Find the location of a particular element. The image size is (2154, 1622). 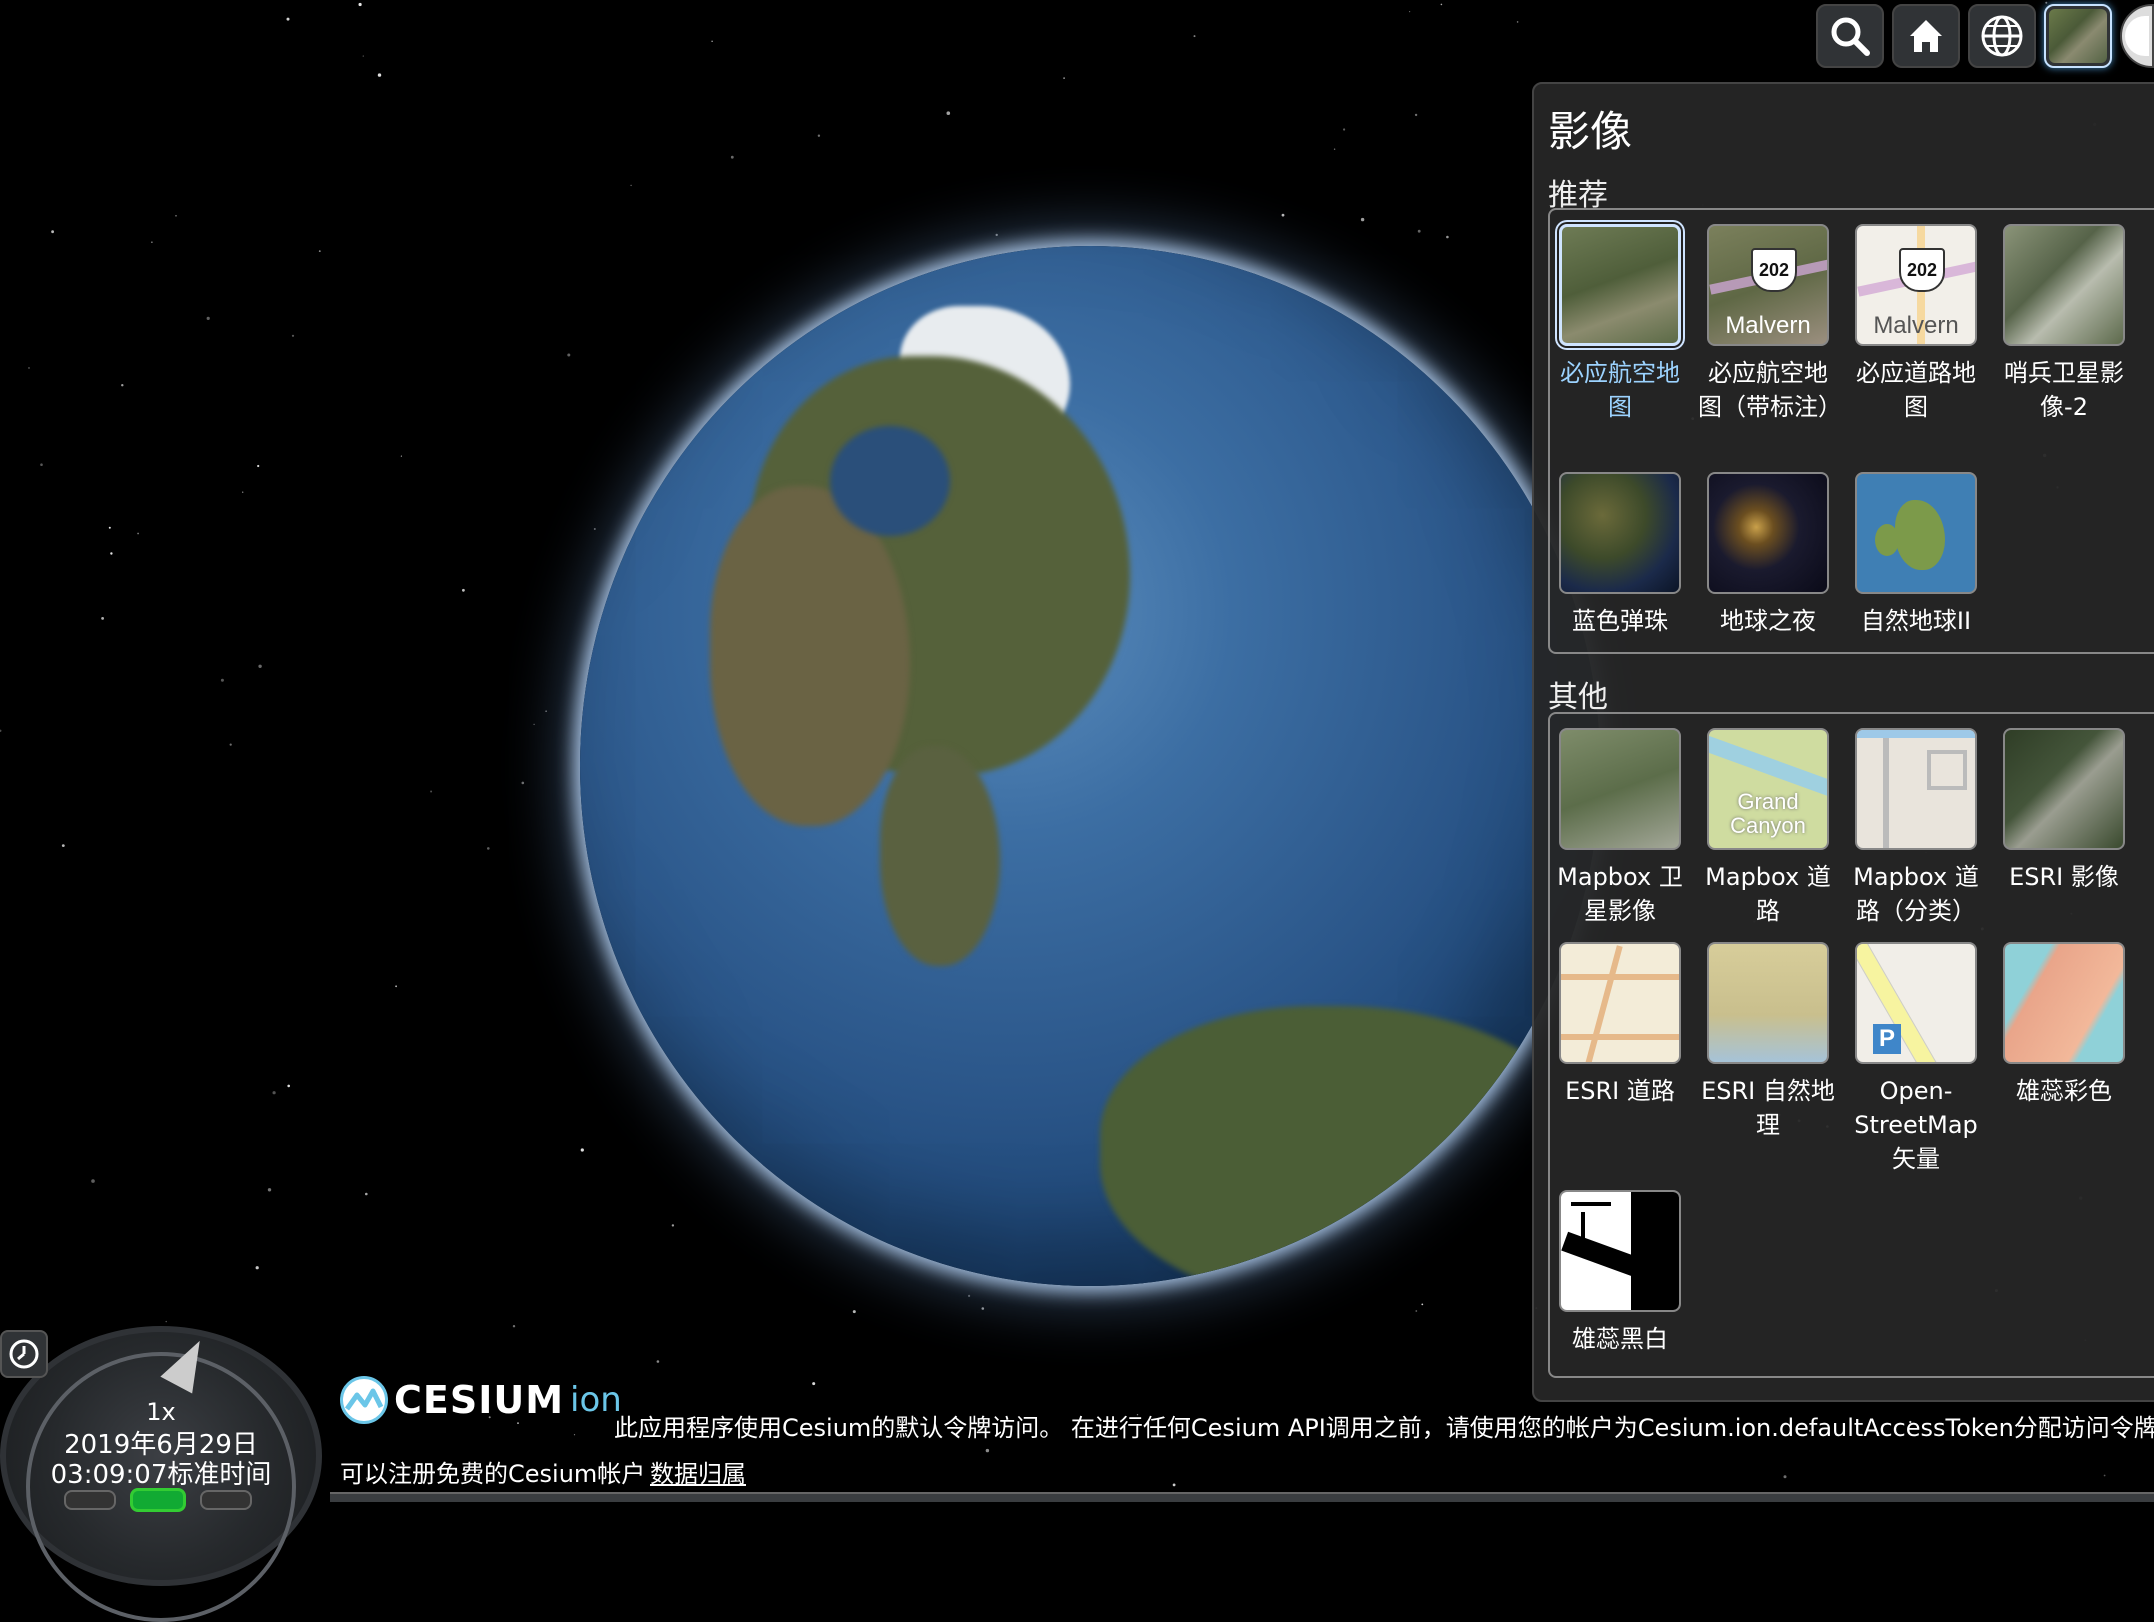

imagery-item-label: 地球之夜 is located at coordinates (1768, 621).